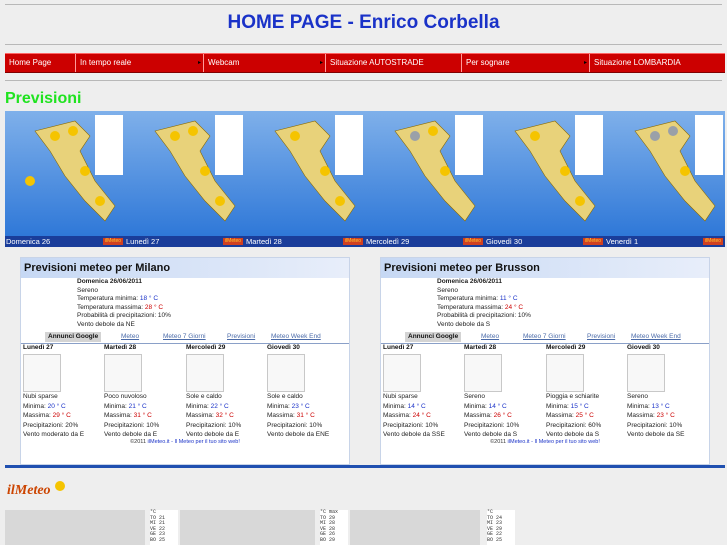 The width and height of the screenshot is (727, 545). Describe the element at coordinates (416, 406) in the screenshot. I see `day-min: 14 ° C` at that location.